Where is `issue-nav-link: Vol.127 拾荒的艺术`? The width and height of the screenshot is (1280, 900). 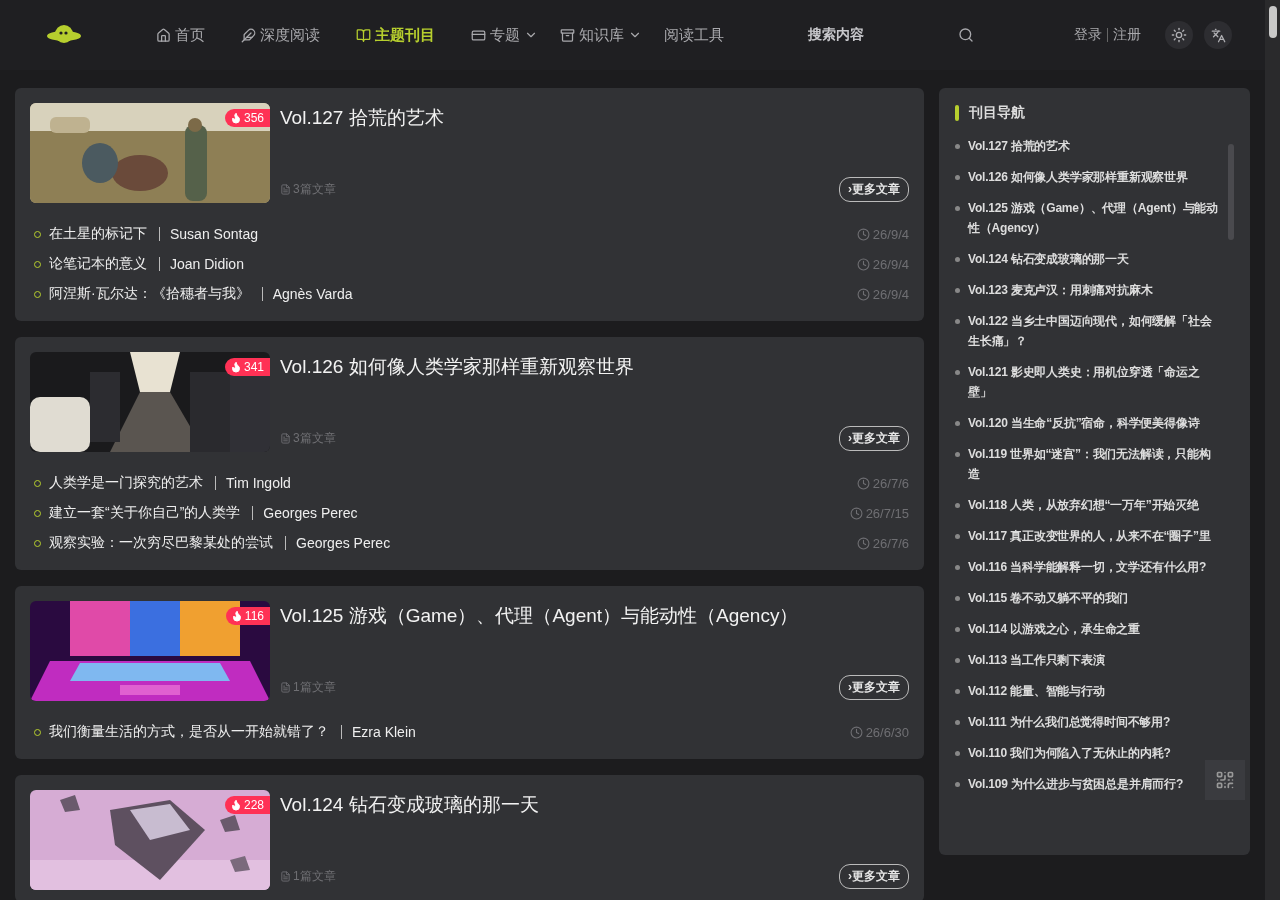
issue-nav-link: Vol.127 拾荒的艺术 is located at coordinates (1012, 146).